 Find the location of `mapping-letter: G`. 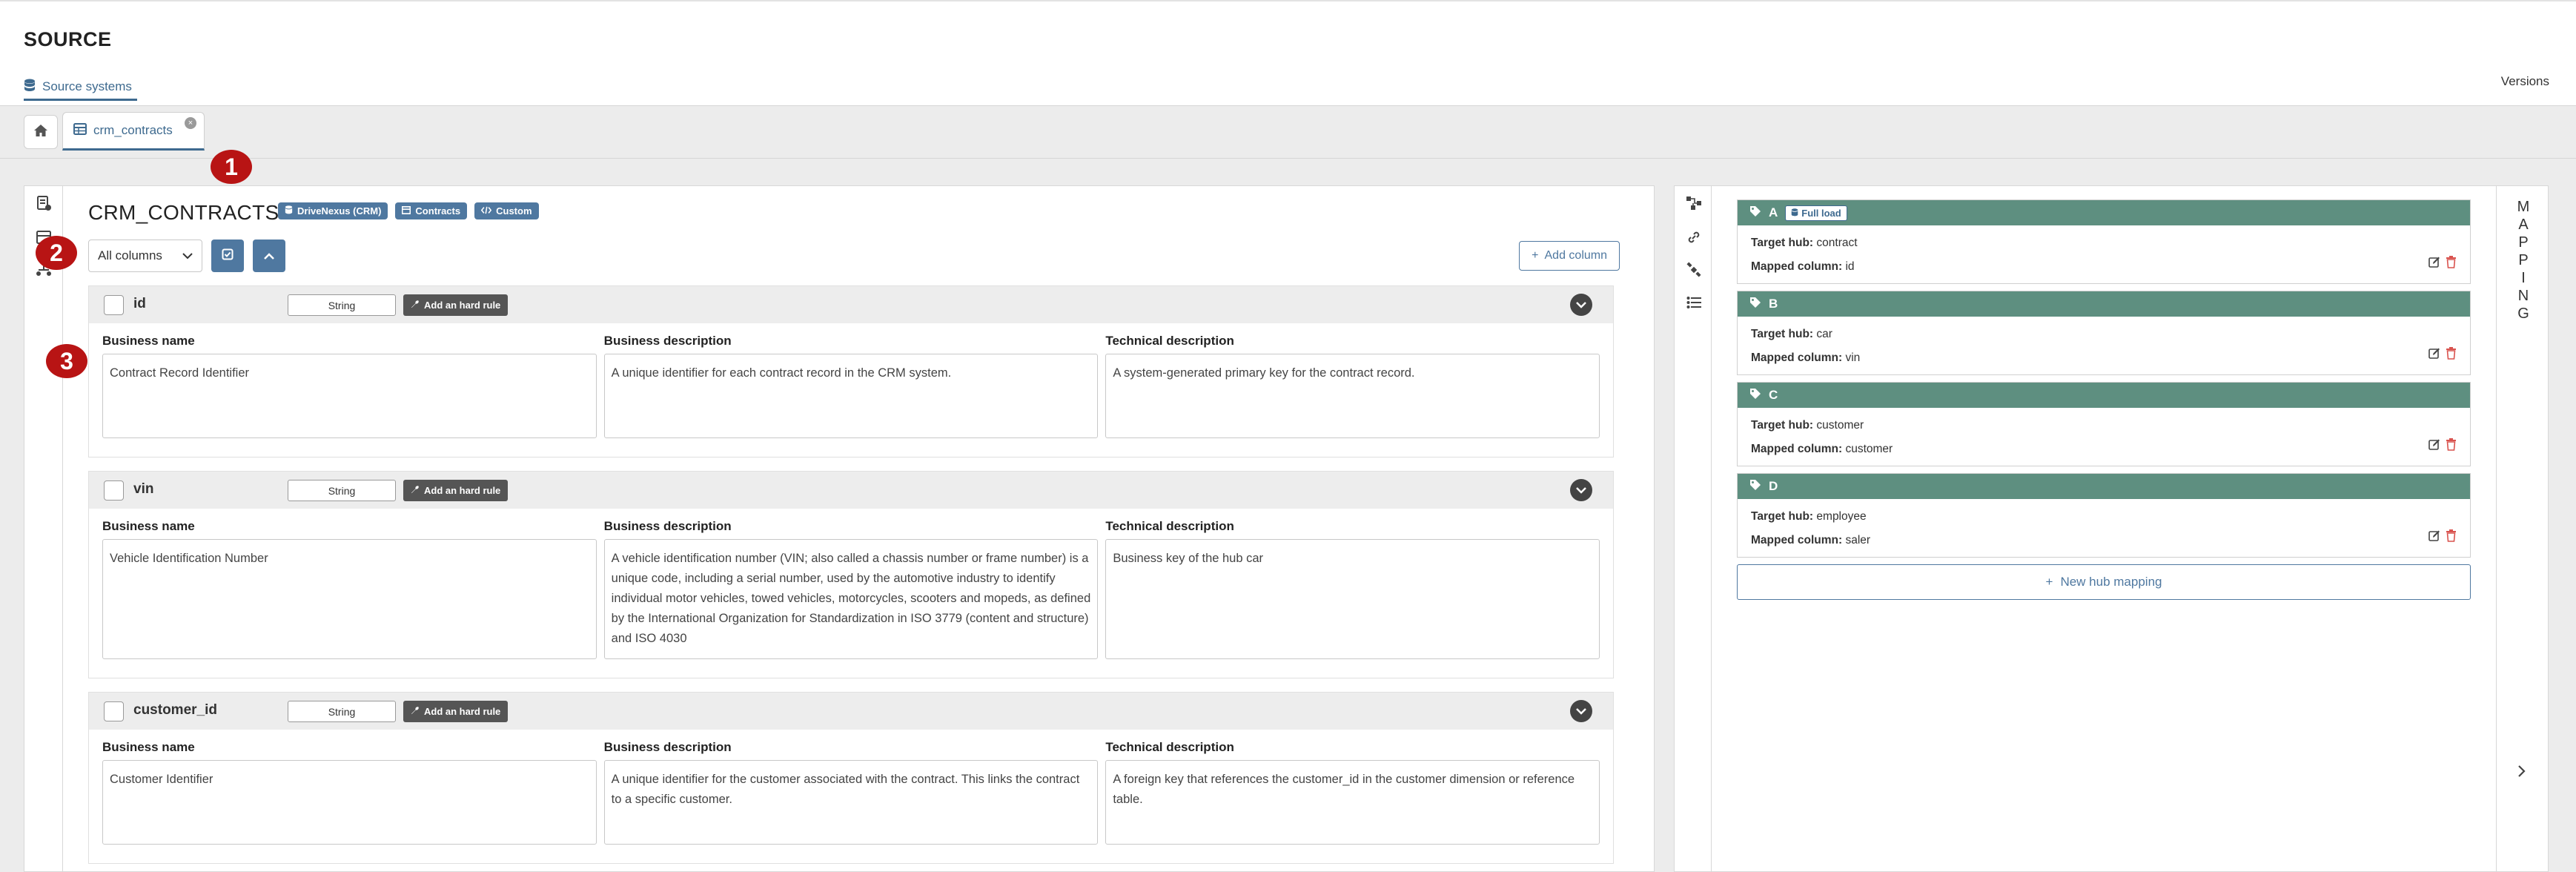

mapping-letter: G is located at coordinates (2523, 313).